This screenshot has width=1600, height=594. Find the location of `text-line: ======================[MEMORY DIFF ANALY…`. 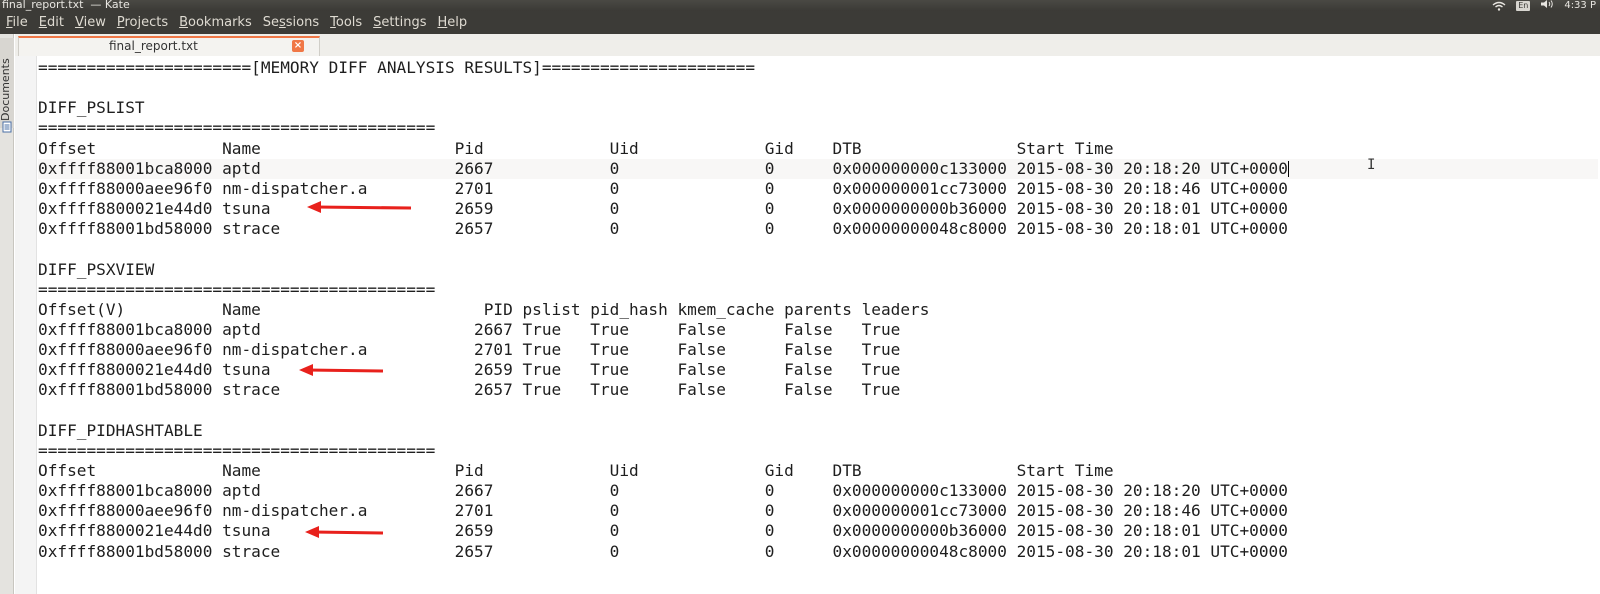

text-line: ======================[MEMORY DIFF ANALY… is located at coordinates (818, 68).